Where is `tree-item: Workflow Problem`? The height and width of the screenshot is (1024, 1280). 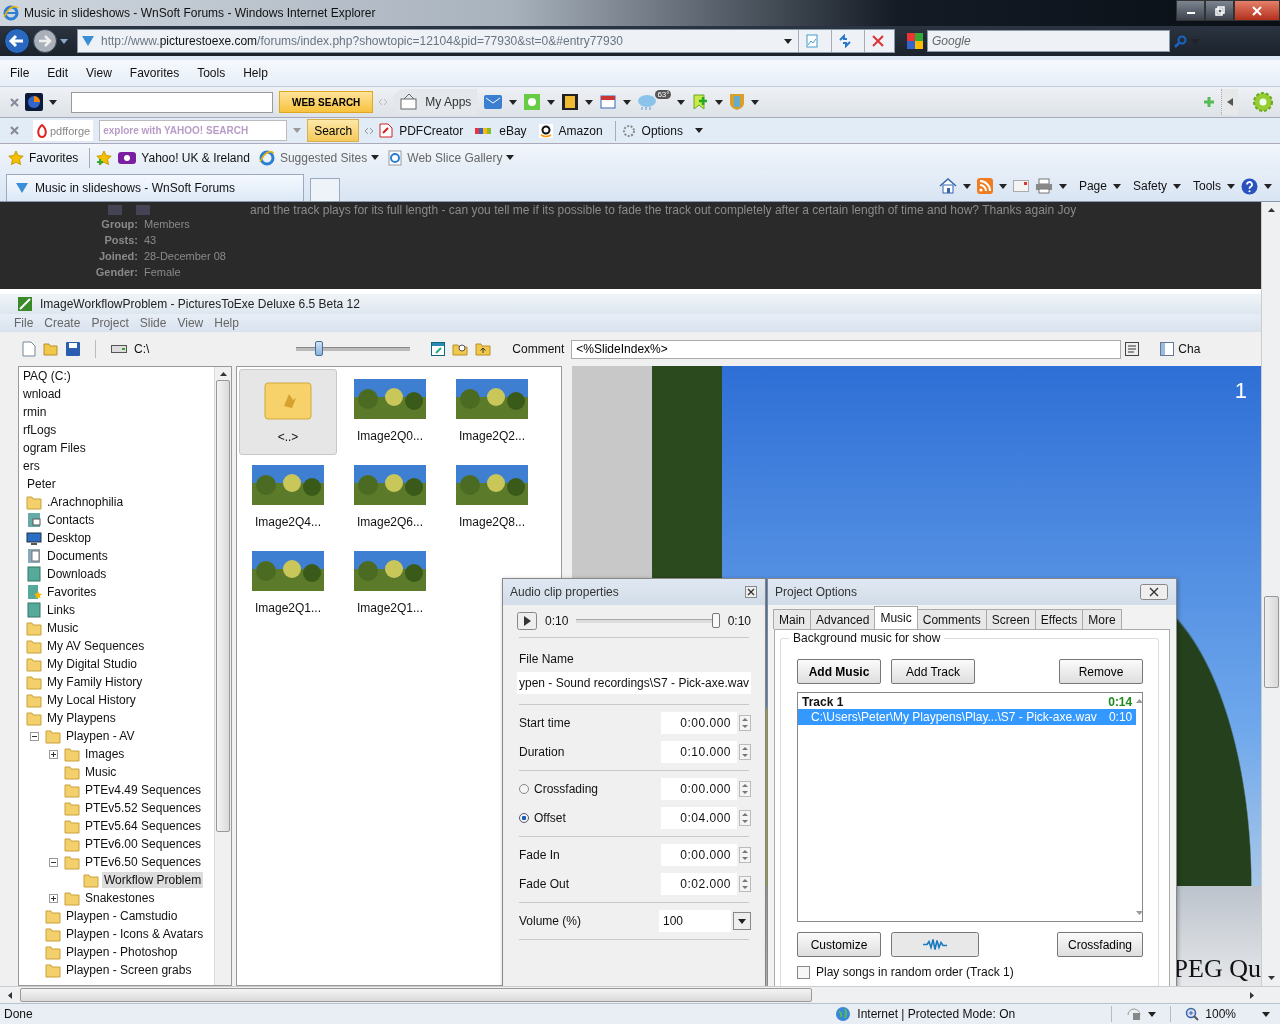 tree-item: Workflow Problem is located at coordinates (153, 880).